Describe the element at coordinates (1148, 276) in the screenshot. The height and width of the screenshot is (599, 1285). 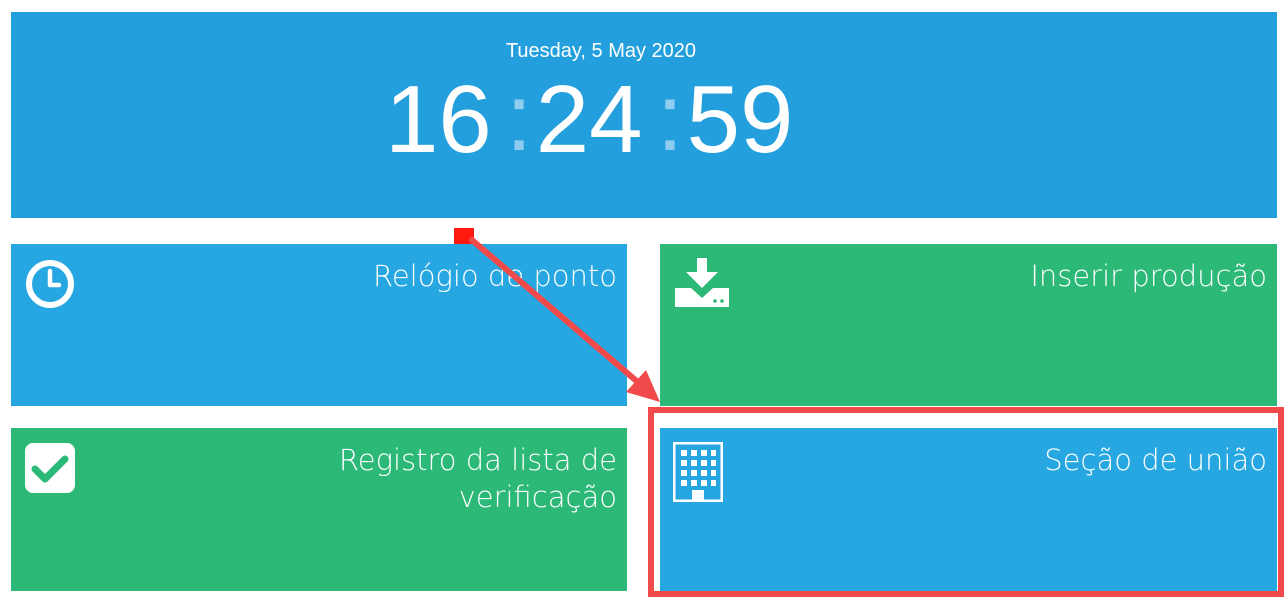
I see `tile-label: Inserir produção` at that location.